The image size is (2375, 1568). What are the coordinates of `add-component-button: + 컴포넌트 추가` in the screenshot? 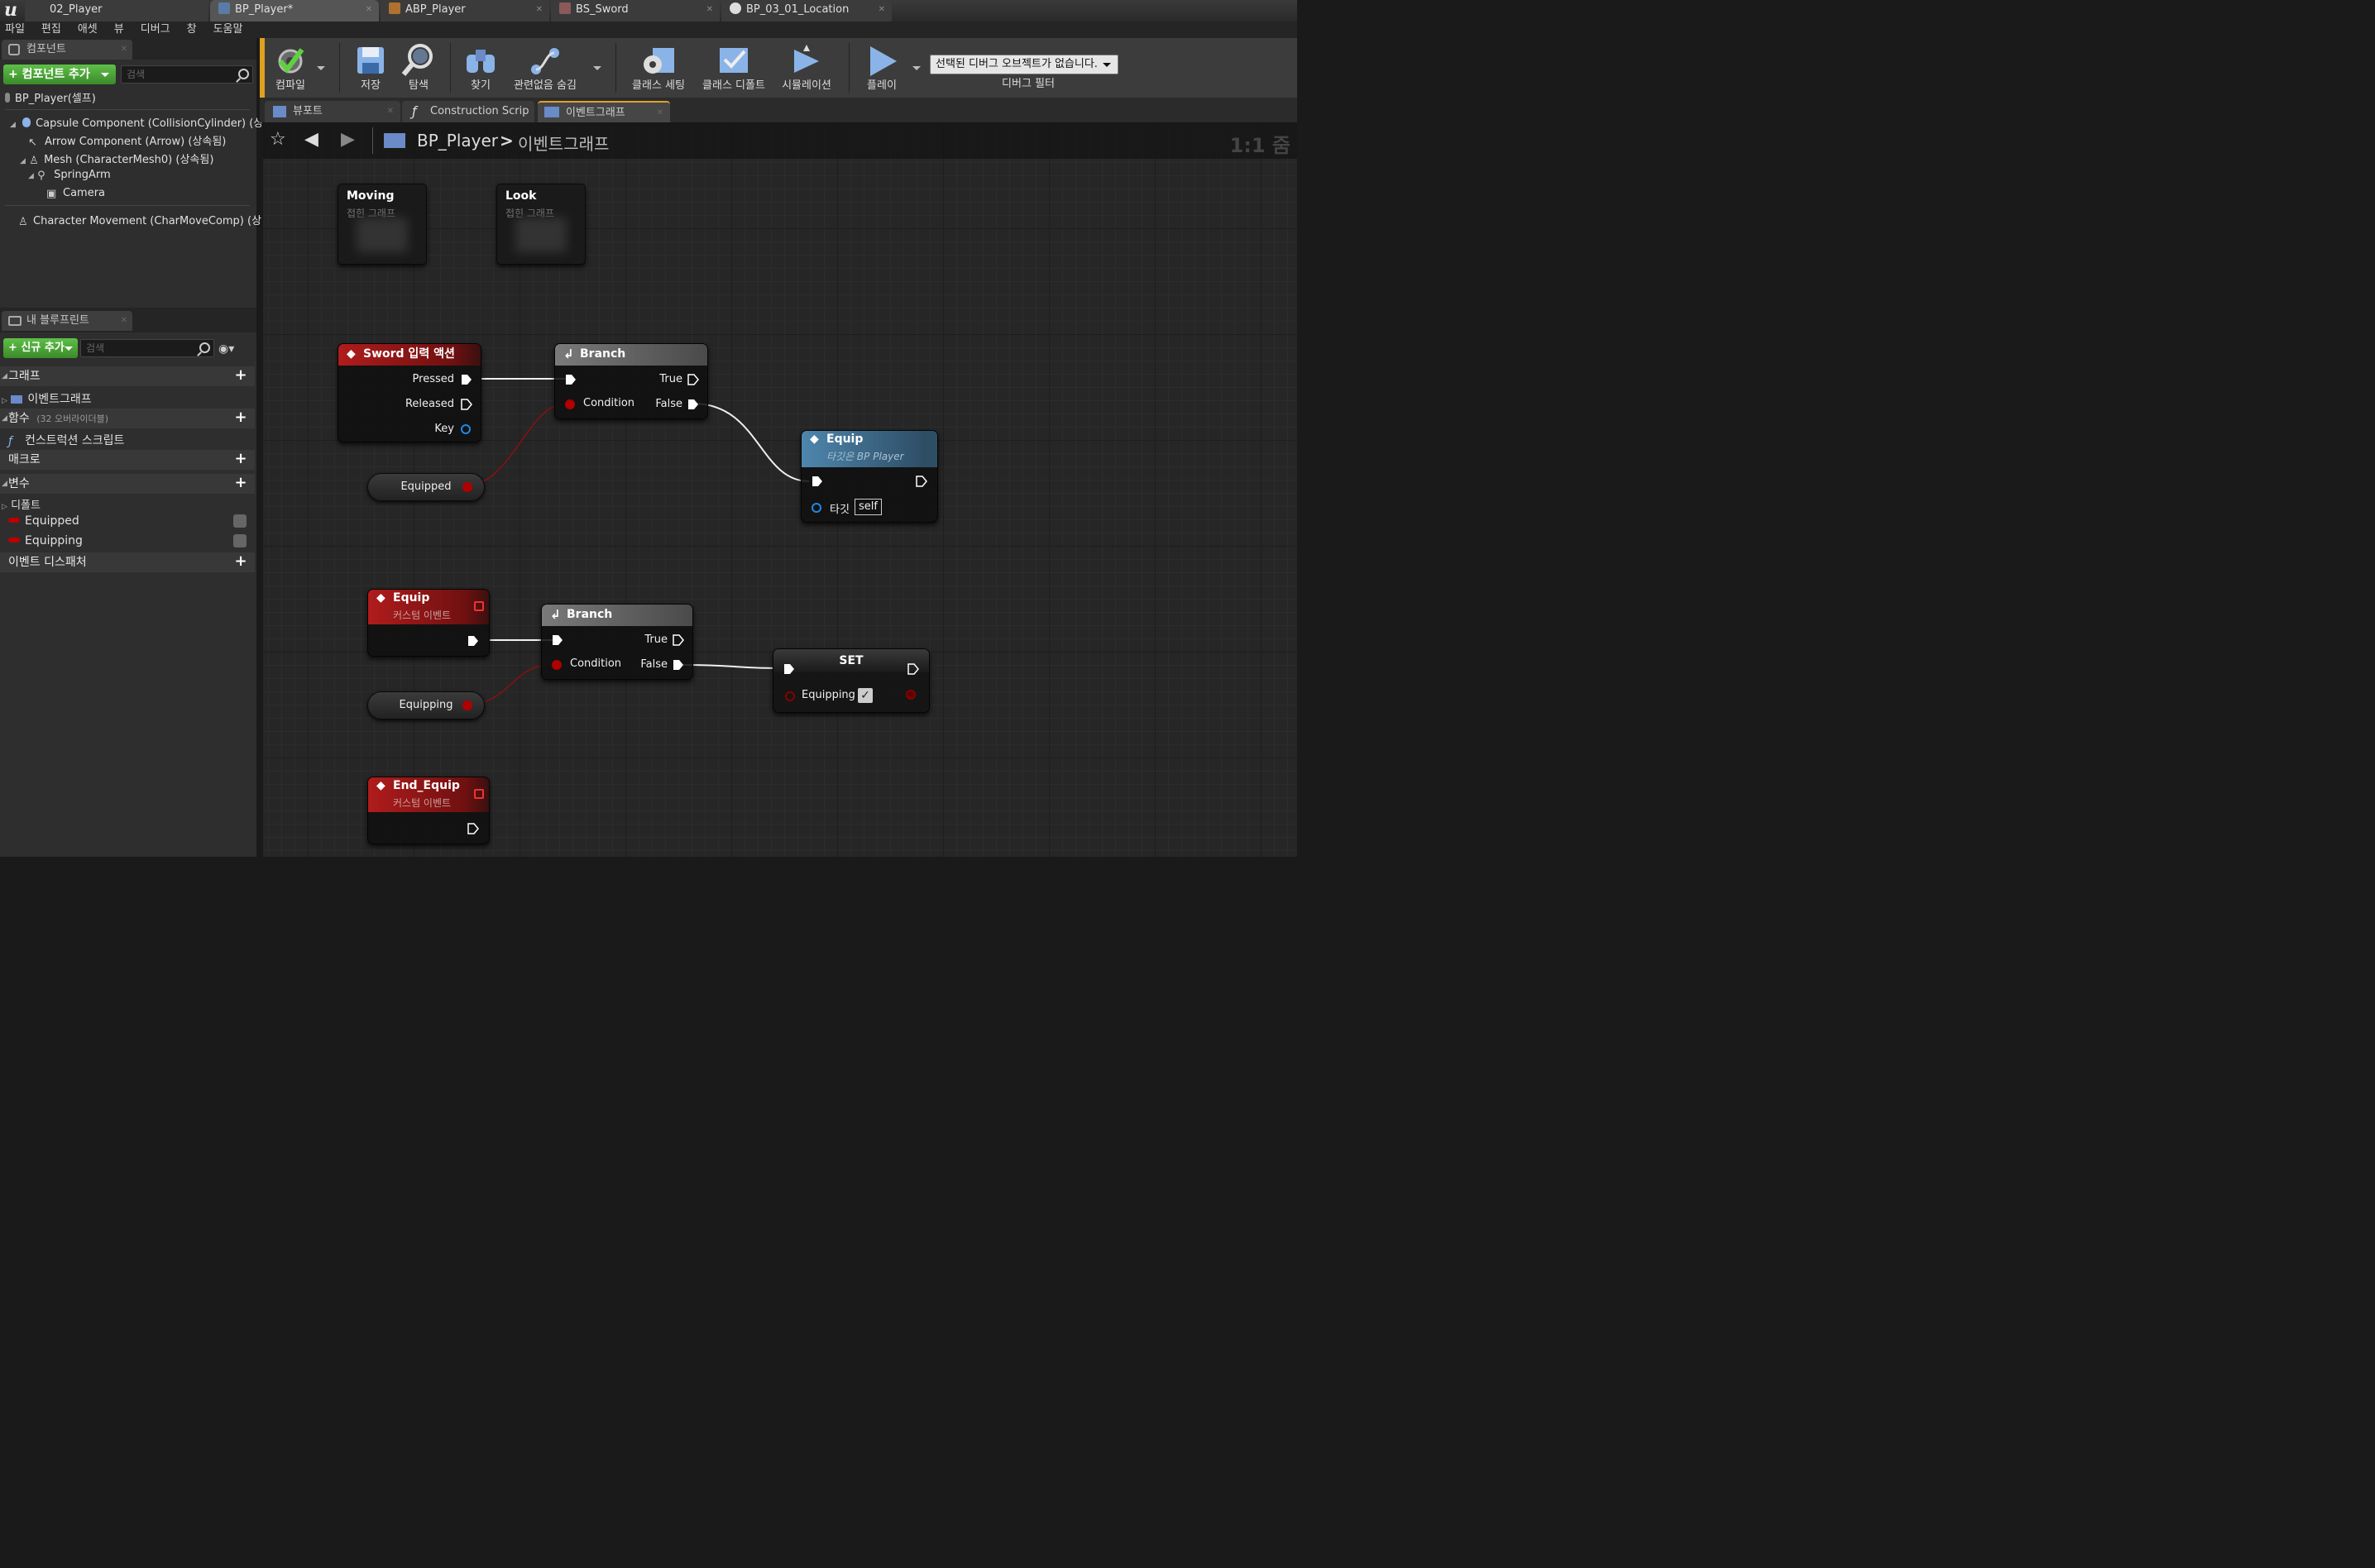 It's located at (59, 74).